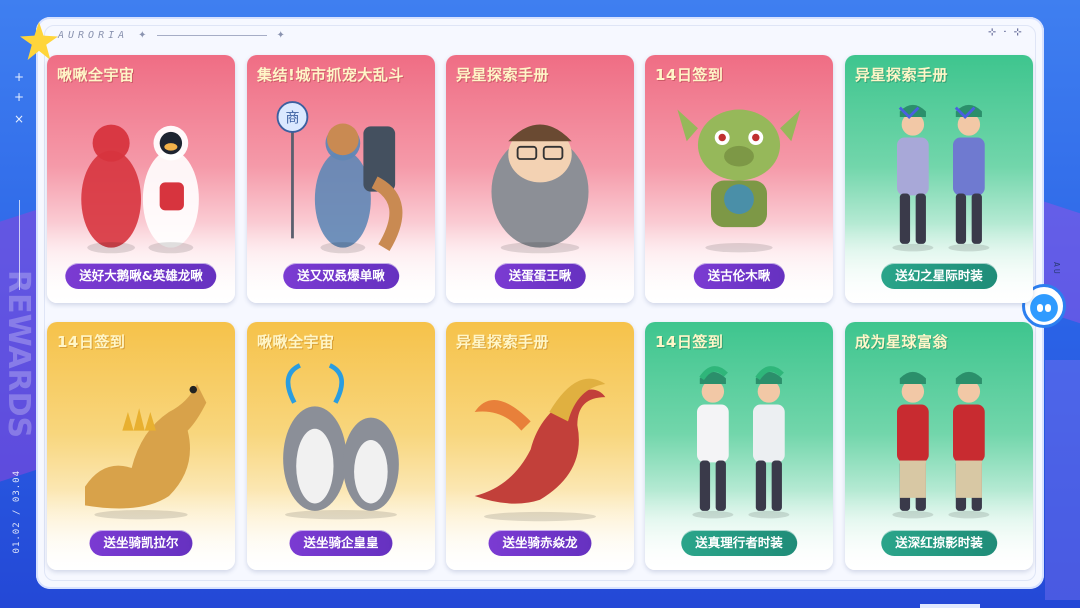  I want to click on red-jacket-pair-icon, so click(939, 440).